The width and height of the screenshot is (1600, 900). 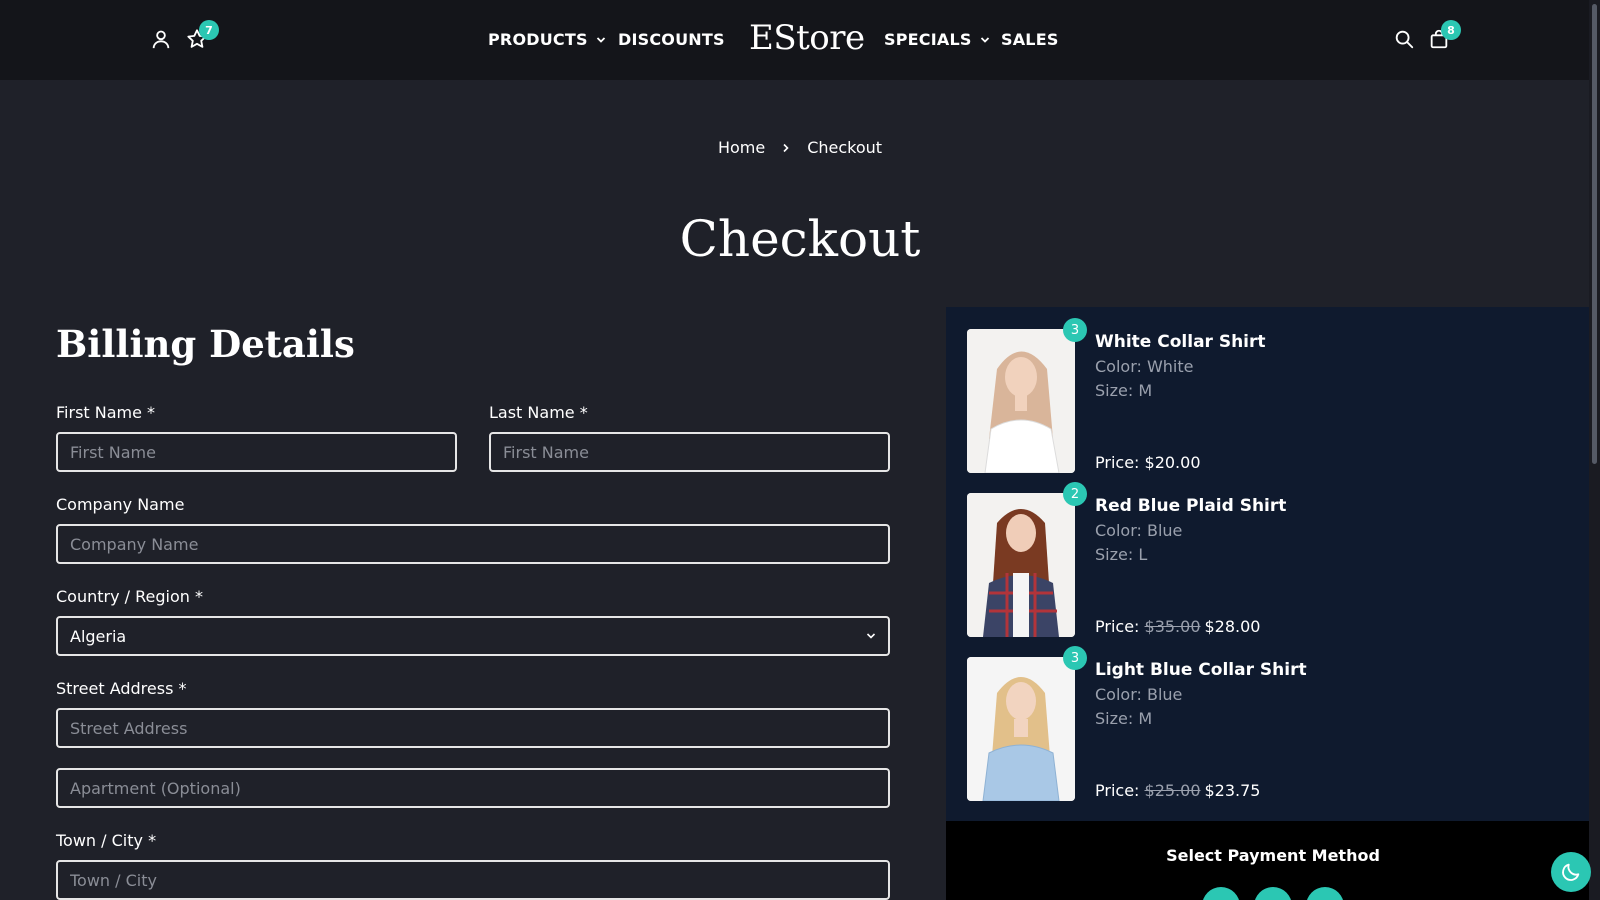 I want to click on cart-count-badge: 8, so click(x=1451, y=30).